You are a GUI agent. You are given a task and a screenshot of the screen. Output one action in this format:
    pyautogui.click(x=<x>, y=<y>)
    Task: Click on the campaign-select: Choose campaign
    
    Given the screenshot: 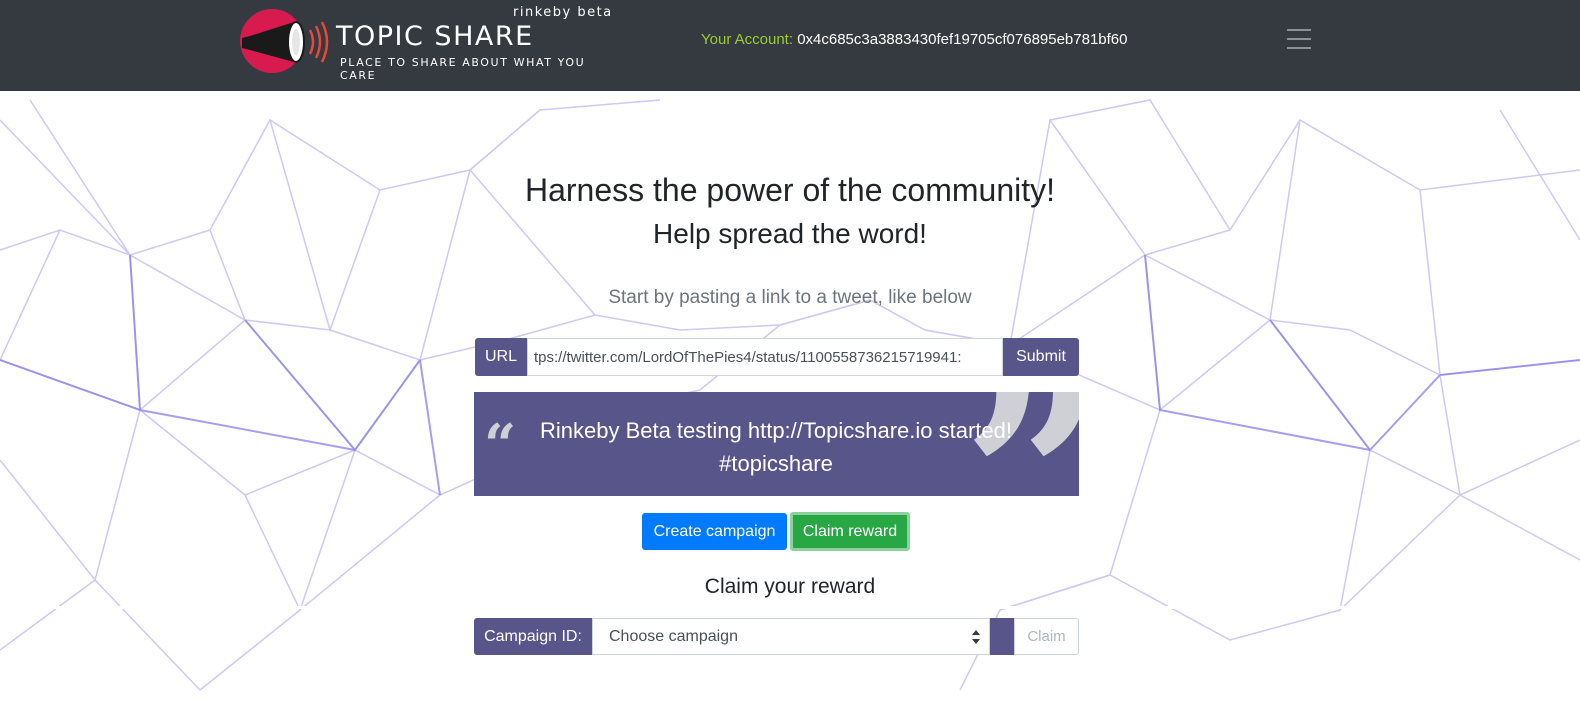 What is the action you would take?
    pyautogui.click(x=791, y=636)
    